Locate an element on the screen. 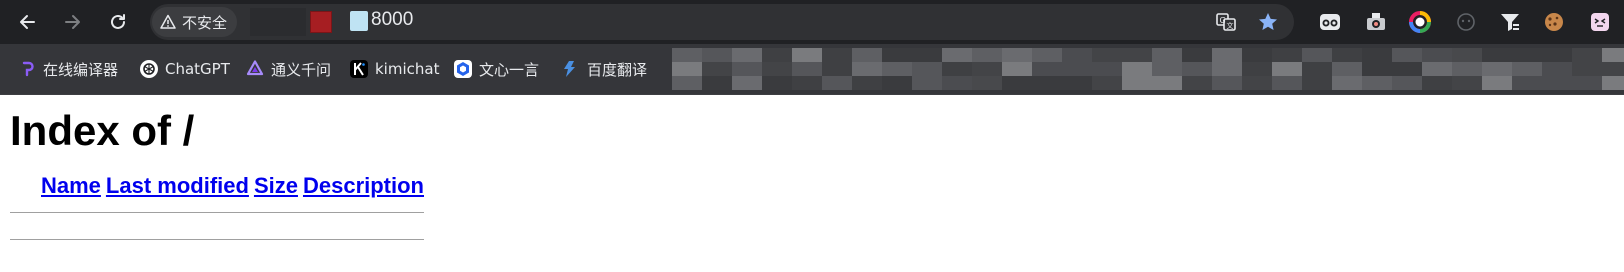 The height and width of the screenshot is (272, 1624). face-icon is located at coordinates (1600, 22).